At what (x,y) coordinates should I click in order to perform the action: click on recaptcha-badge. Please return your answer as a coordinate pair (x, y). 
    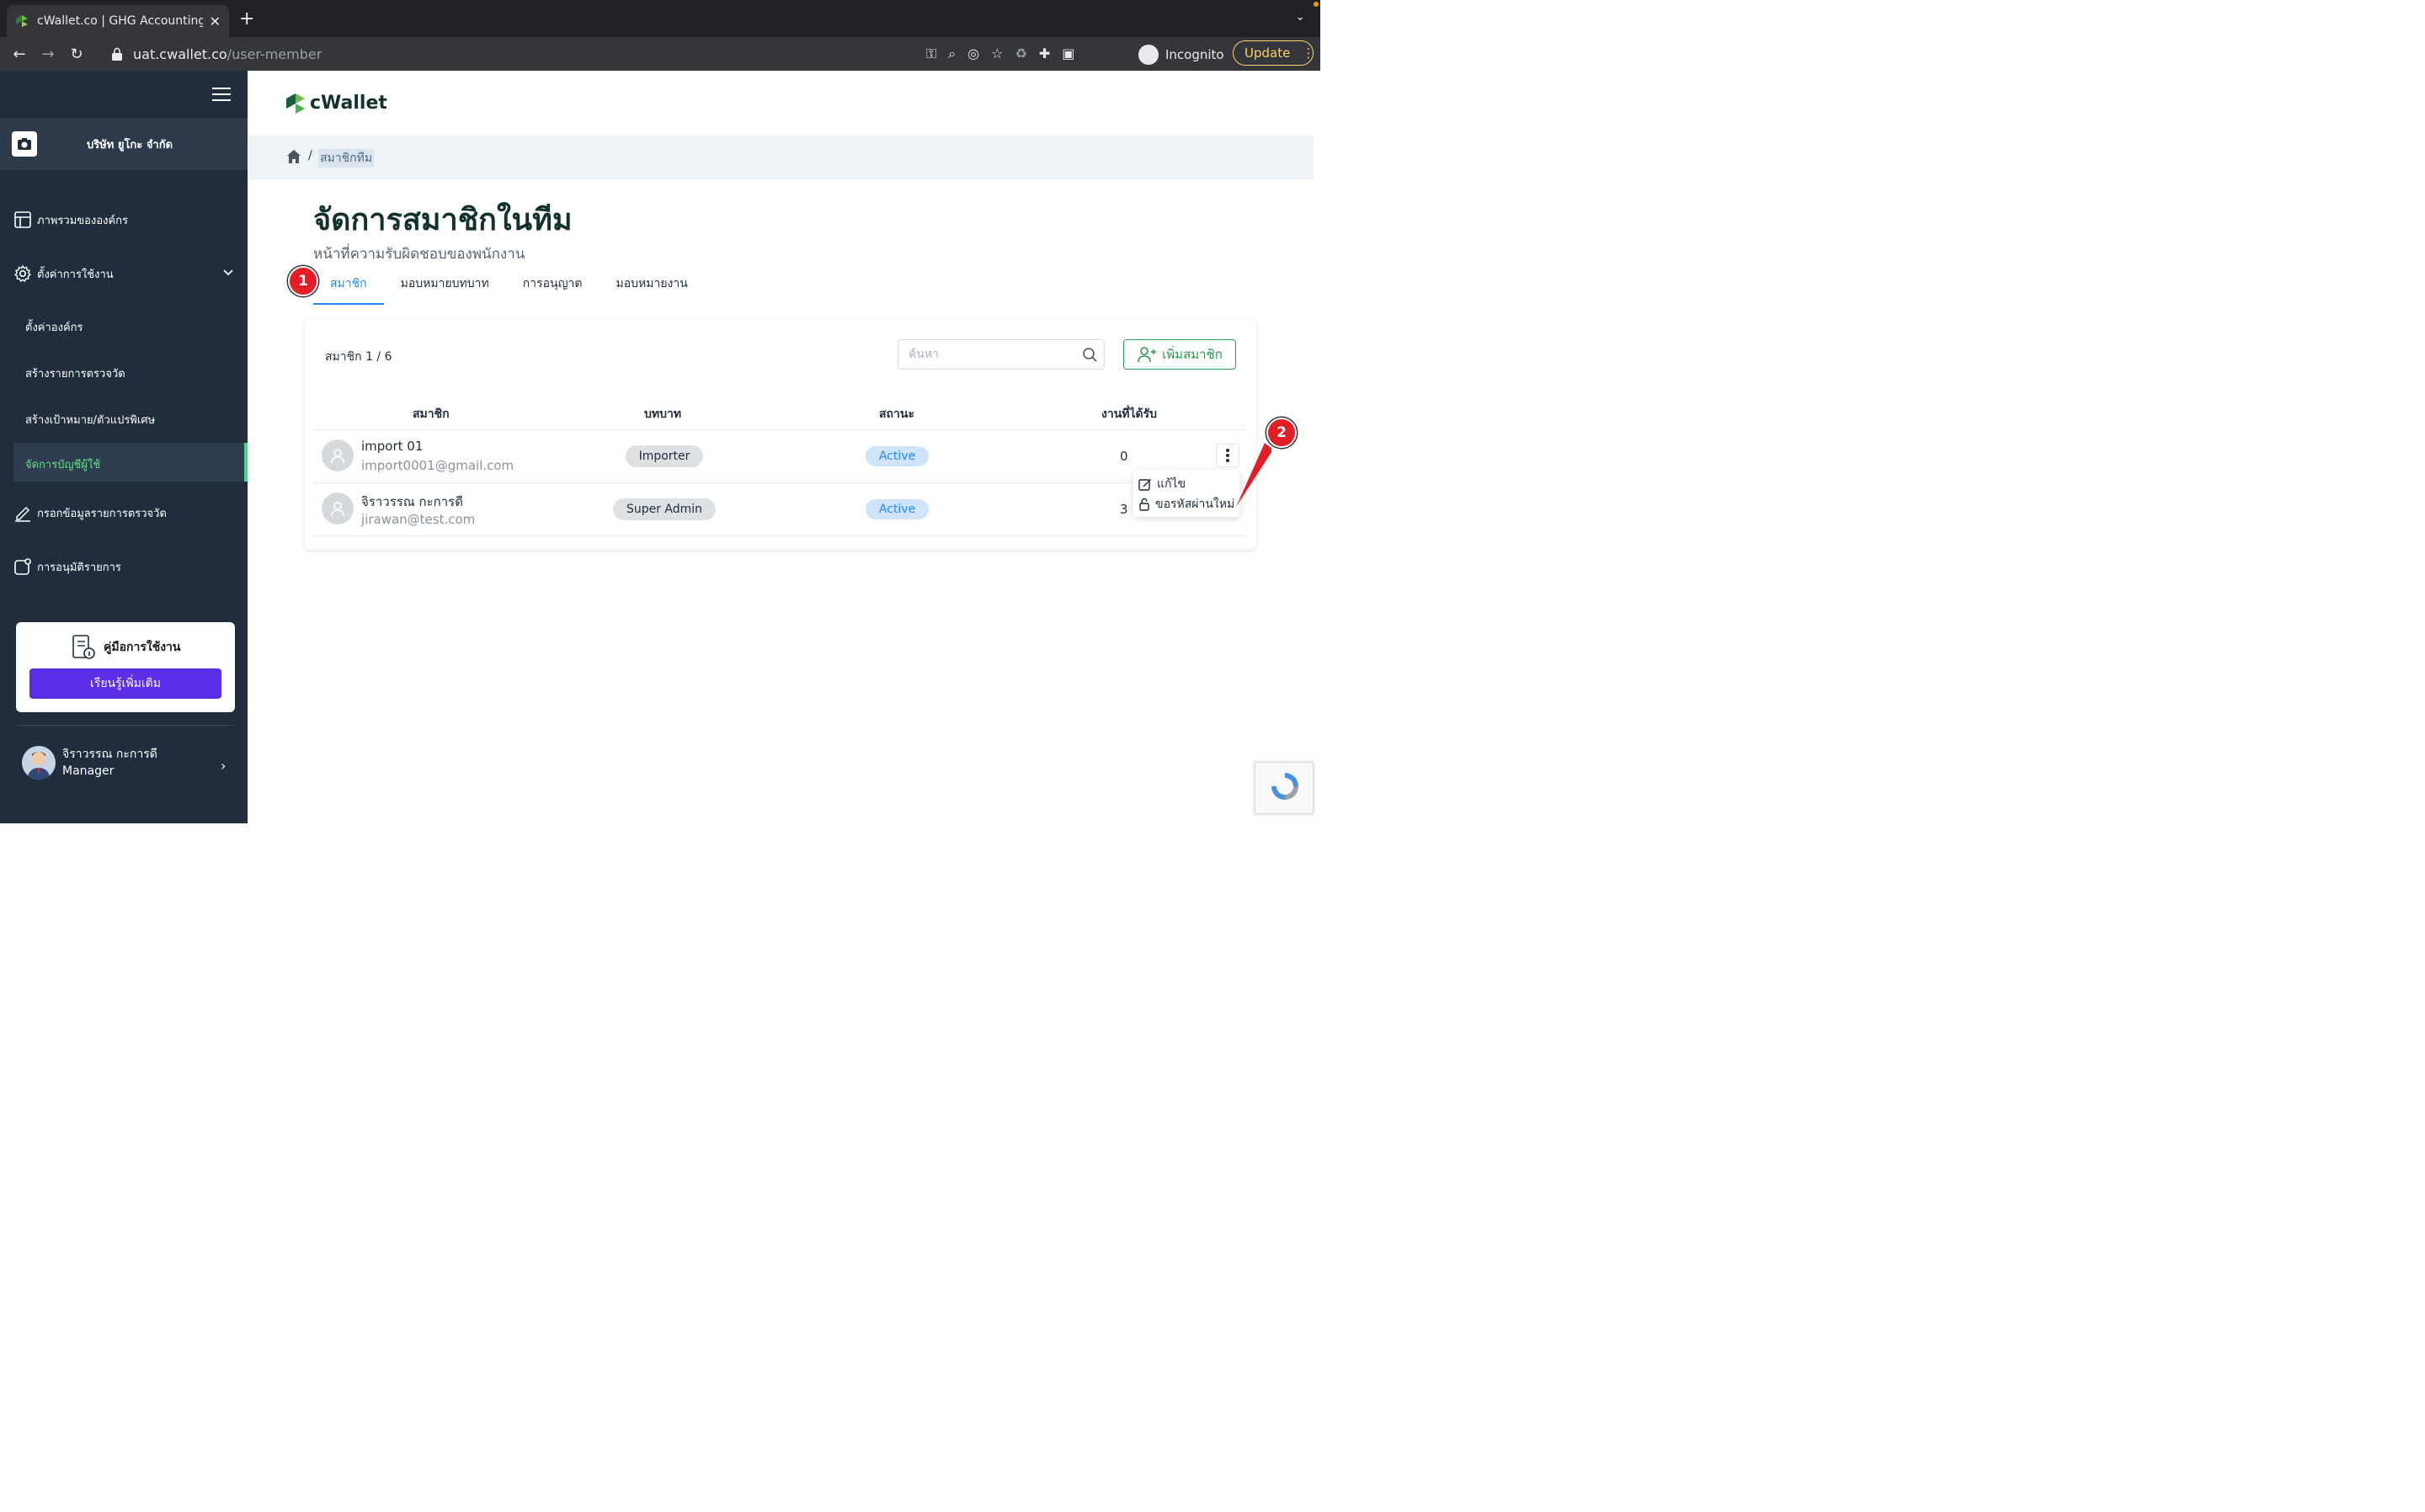
    Looking at the image, I should click on (1284, 788).